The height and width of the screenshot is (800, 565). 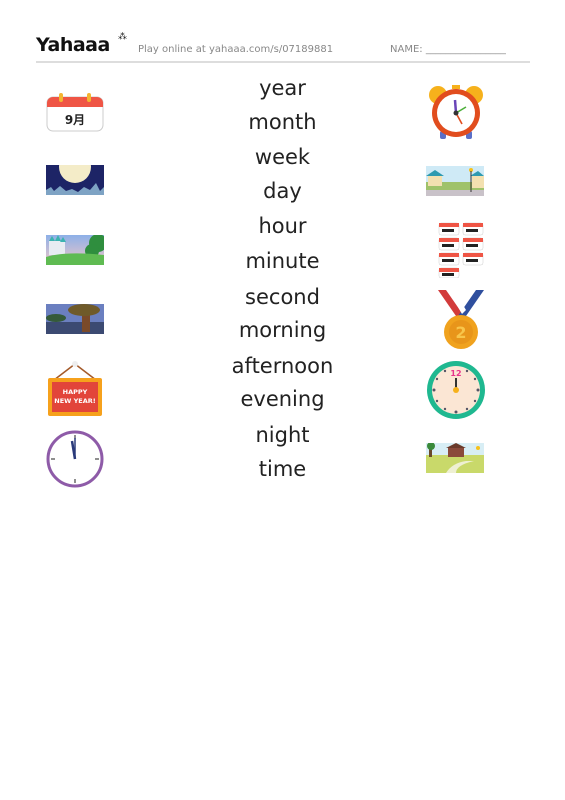 I want to click on play-online-link: Play online at yahaaa.com/s/07189881, so click(x=235, y=49).